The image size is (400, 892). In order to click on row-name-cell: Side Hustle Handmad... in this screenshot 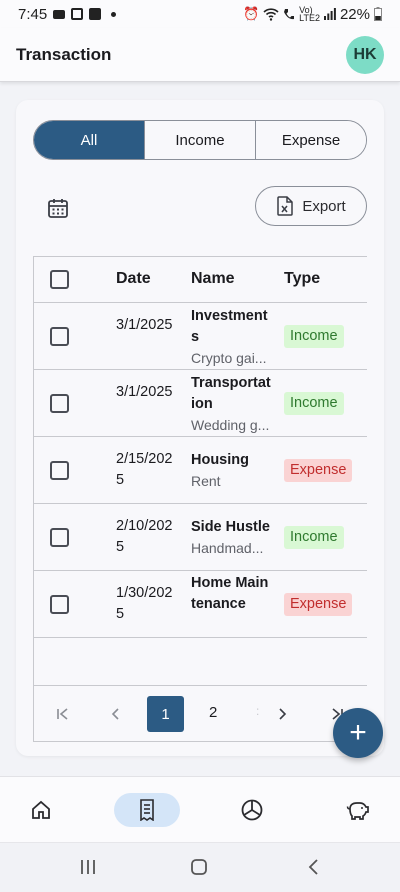, I will do `click(232, 538)`.